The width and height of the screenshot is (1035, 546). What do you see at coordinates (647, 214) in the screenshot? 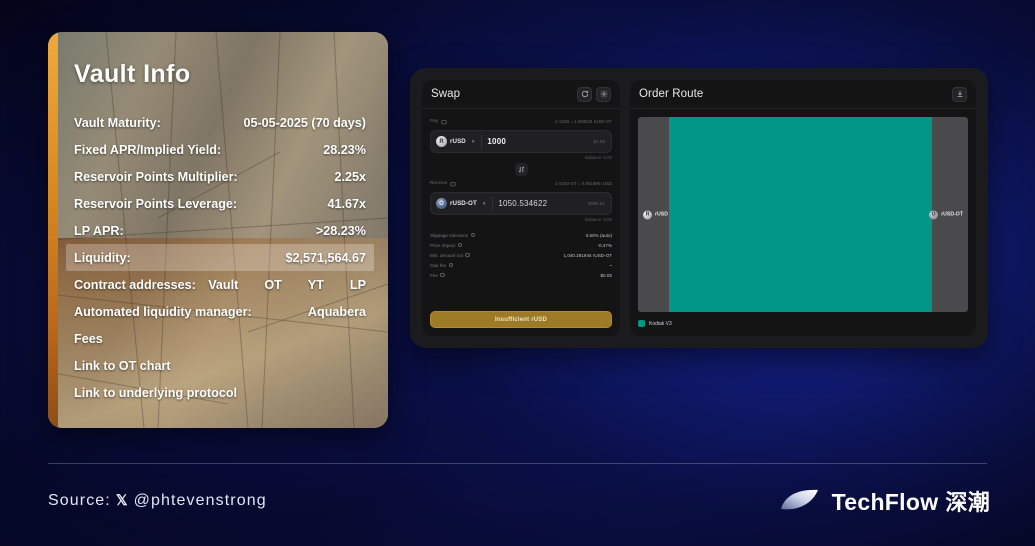
I see `rusd-token-icon: R` at bounding box center [647, 214].